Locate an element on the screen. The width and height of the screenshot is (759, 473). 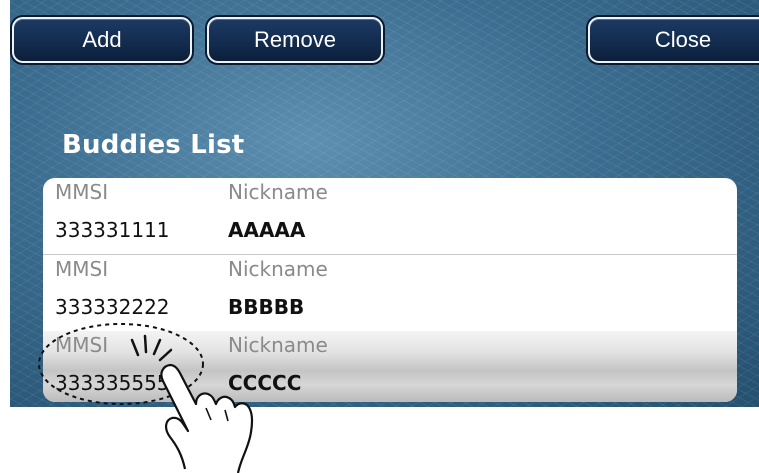
nickname-value: BBBBB is located at coordinates (266, 307).